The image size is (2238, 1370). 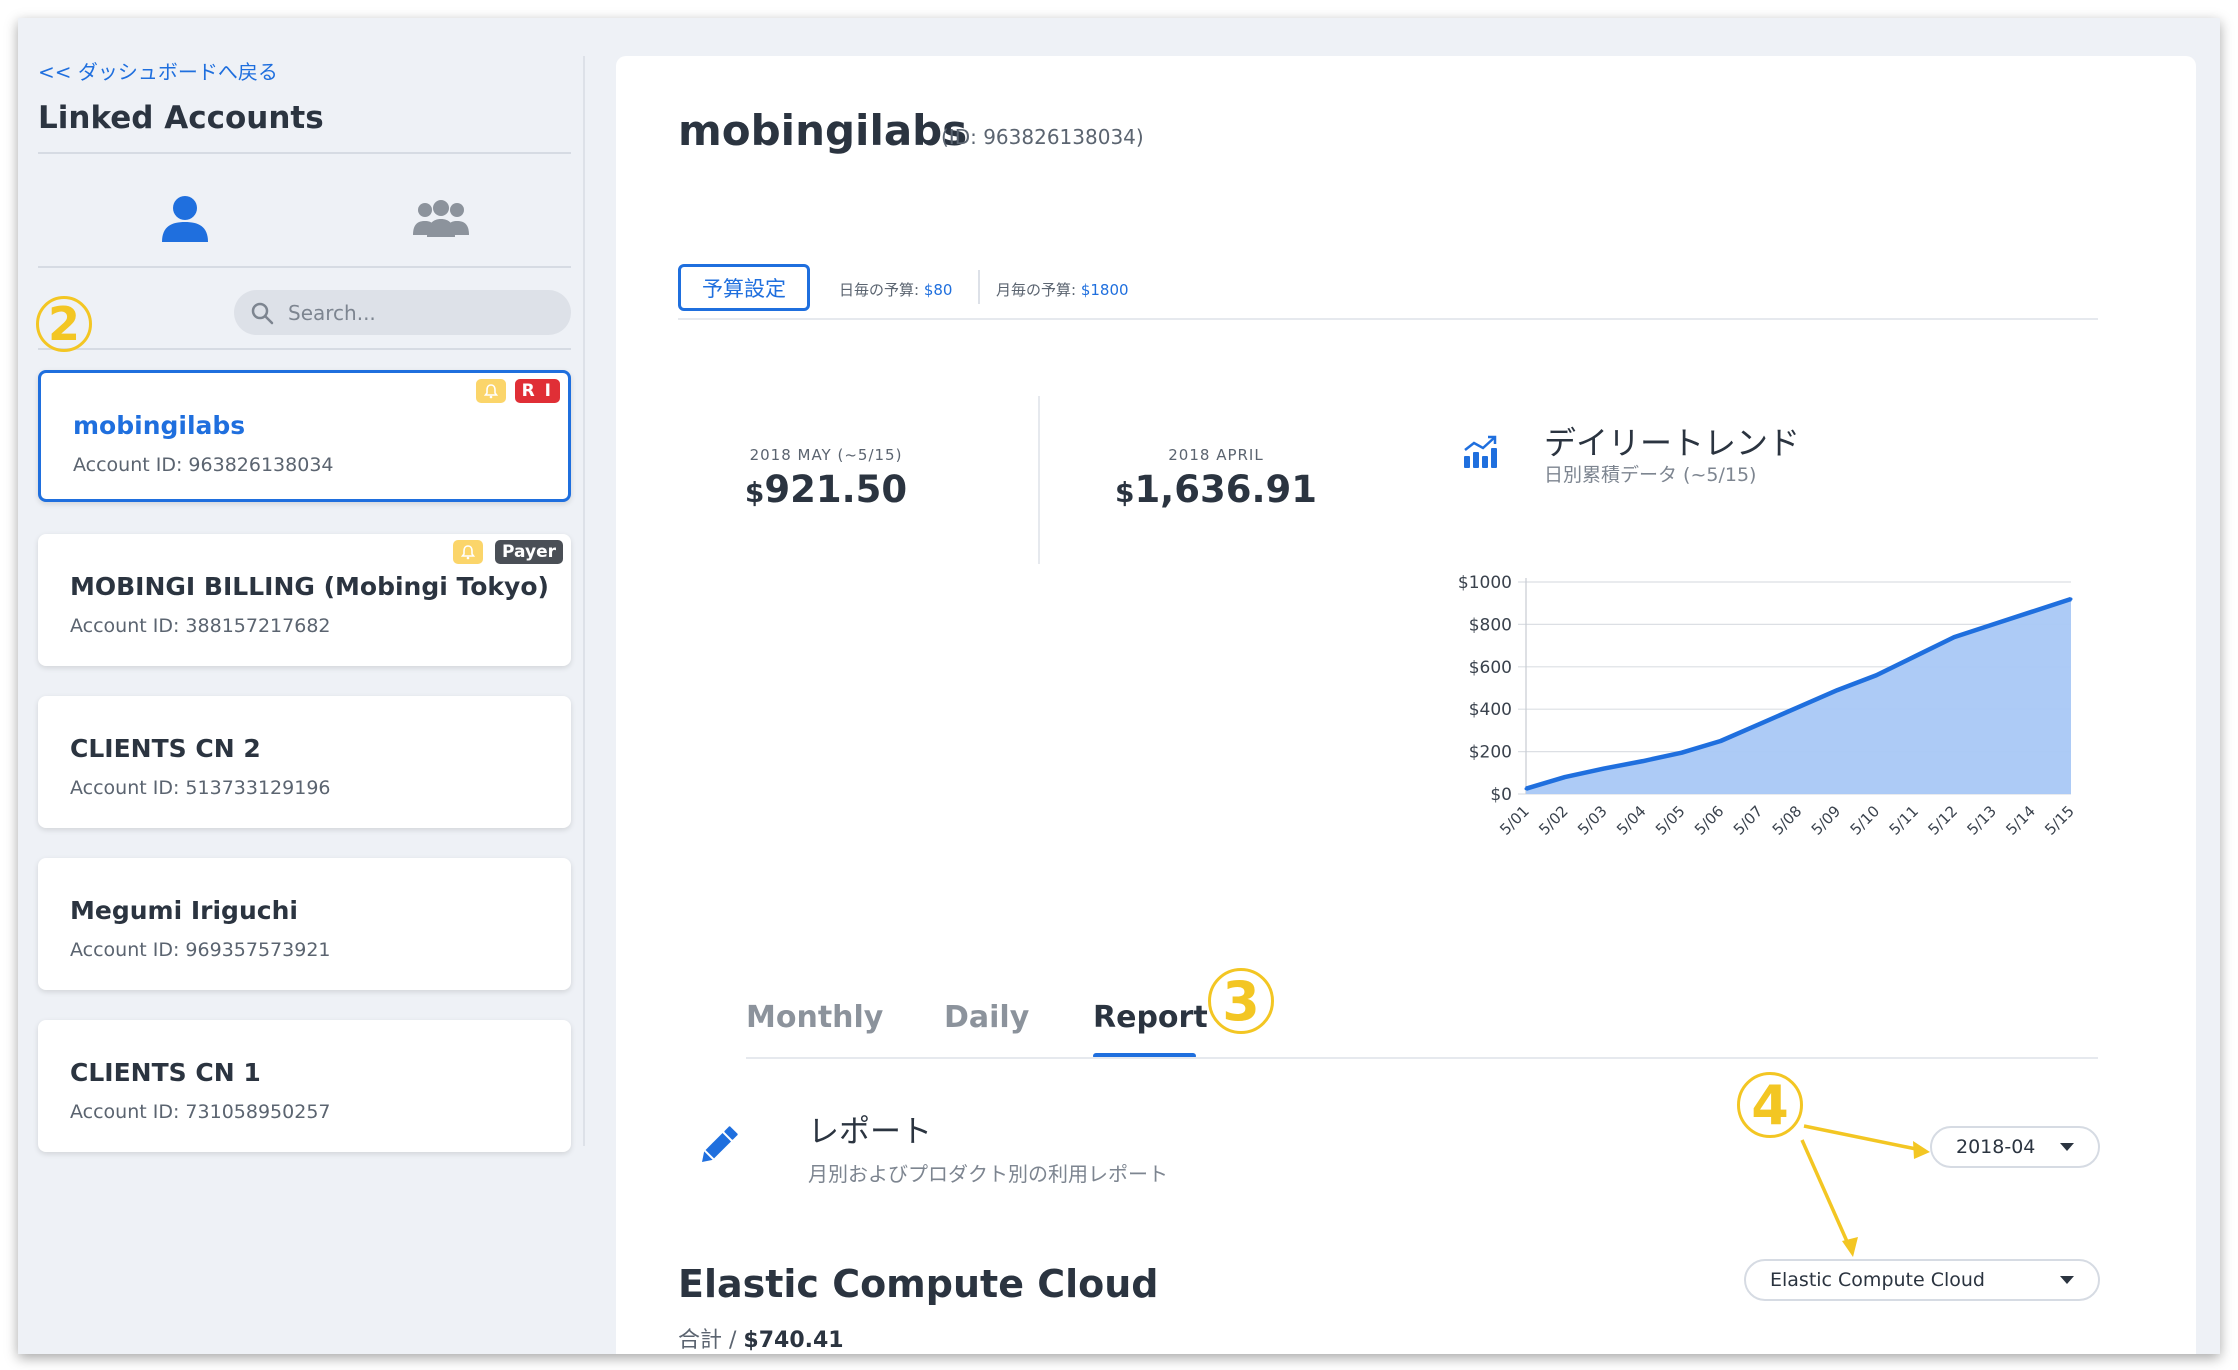 I want to click on monthly-budget: 月毎の予算: $1800, so click(x=1062, y=289).